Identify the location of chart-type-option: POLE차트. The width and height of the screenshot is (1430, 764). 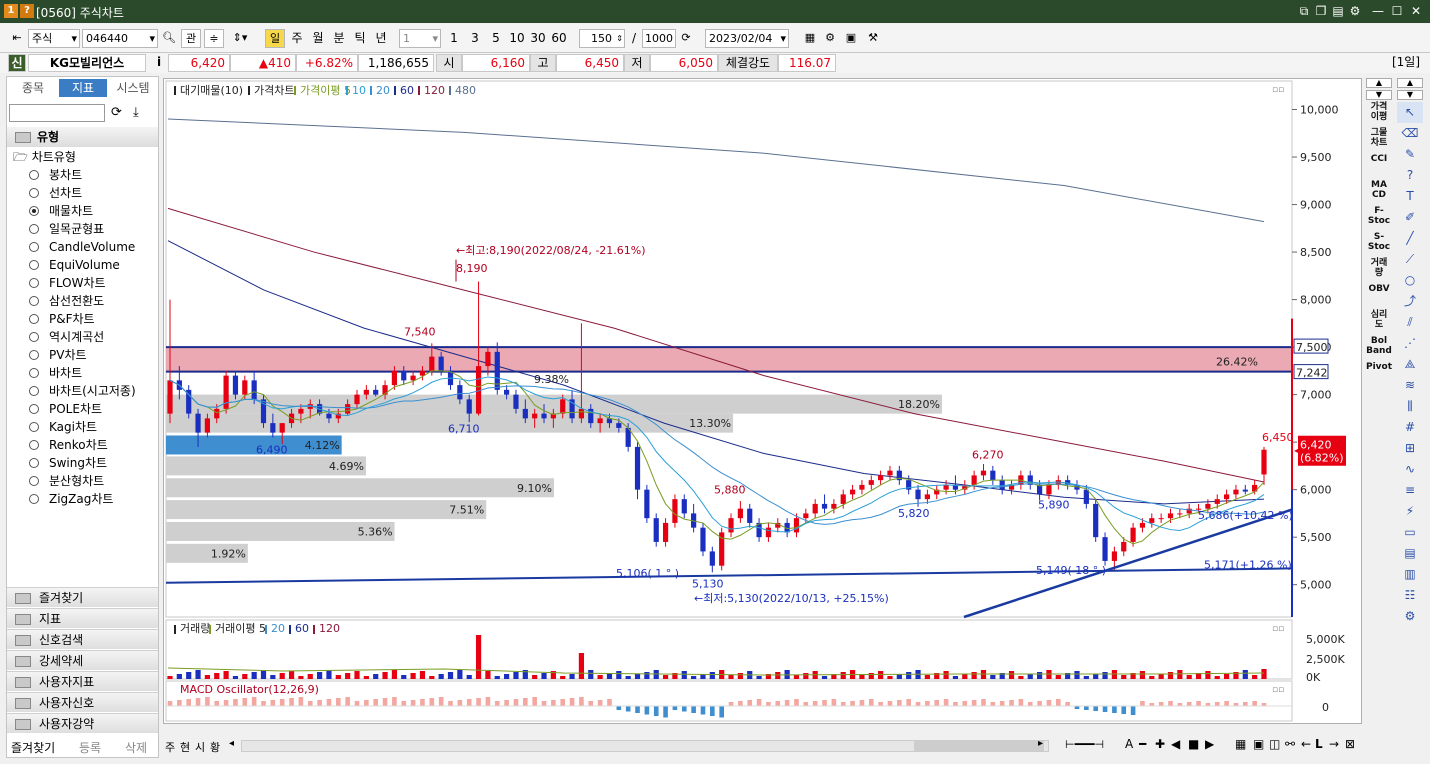
(65, 409).